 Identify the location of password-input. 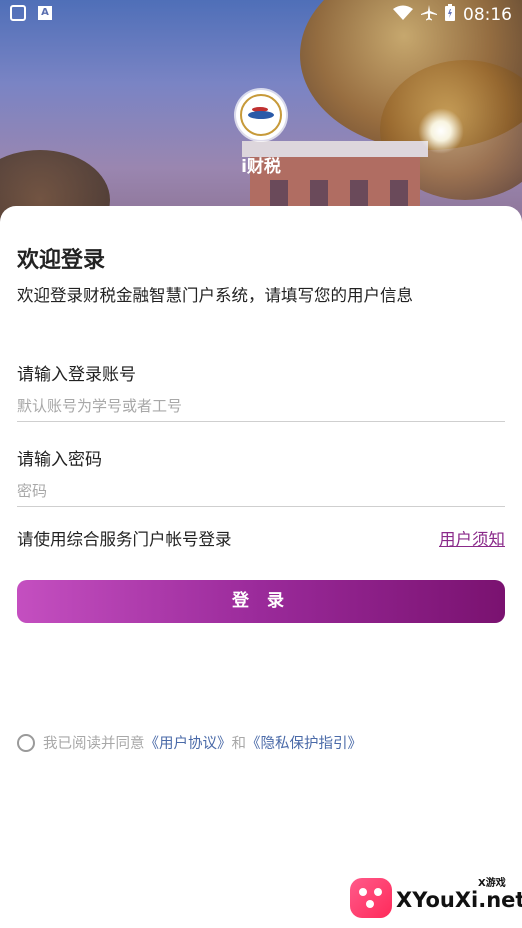
(261, 491).